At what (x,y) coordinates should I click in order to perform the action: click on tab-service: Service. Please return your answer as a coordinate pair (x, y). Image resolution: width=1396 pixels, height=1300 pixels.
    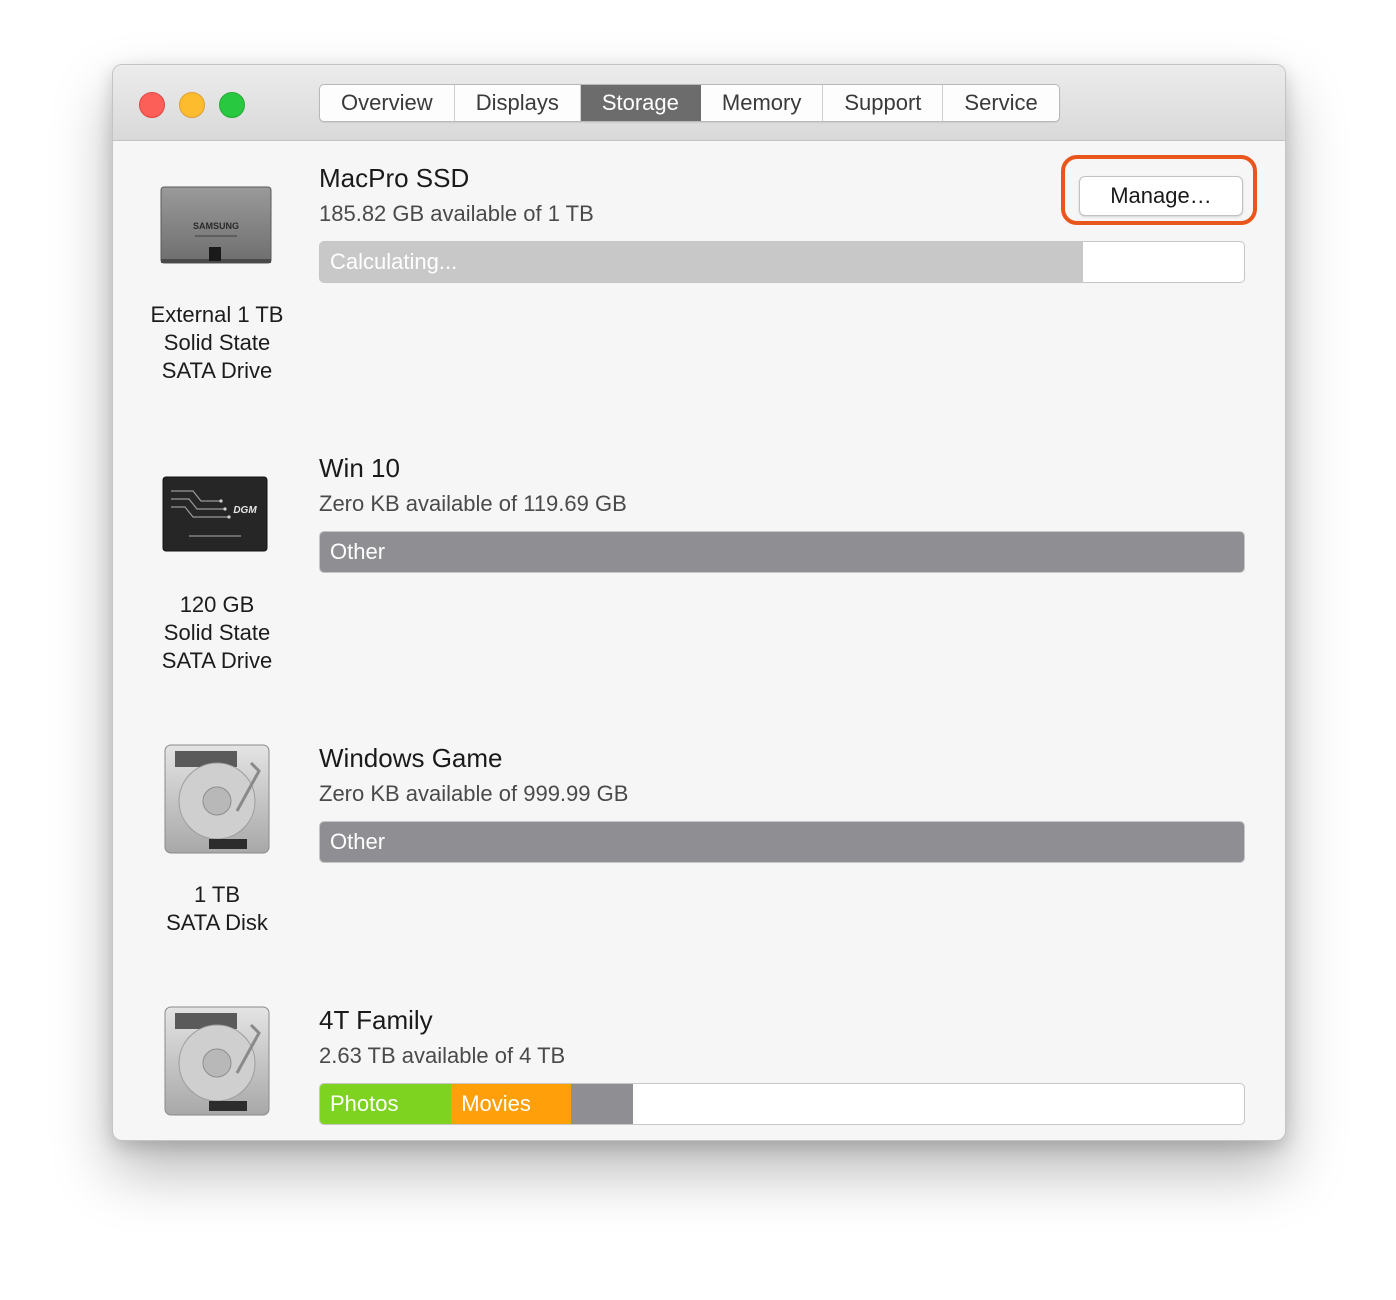
    Looking at the image, I should click on (1000, 103).